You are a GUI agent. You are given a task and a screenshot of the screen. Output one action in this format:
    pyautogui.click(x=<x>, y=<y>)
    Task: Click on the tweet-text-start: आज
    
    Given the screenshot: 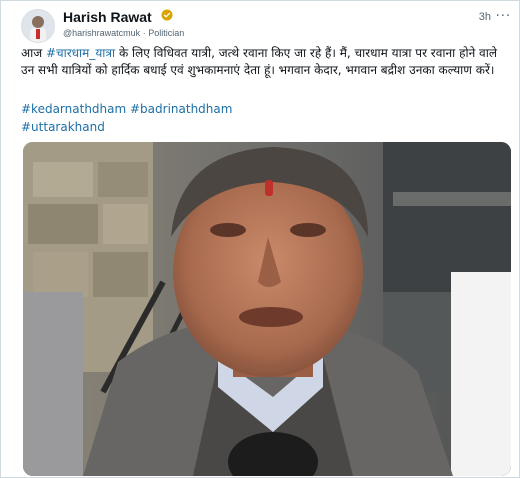 What is the action you would take?
    pyautogui.click(x=33, y=53)
    